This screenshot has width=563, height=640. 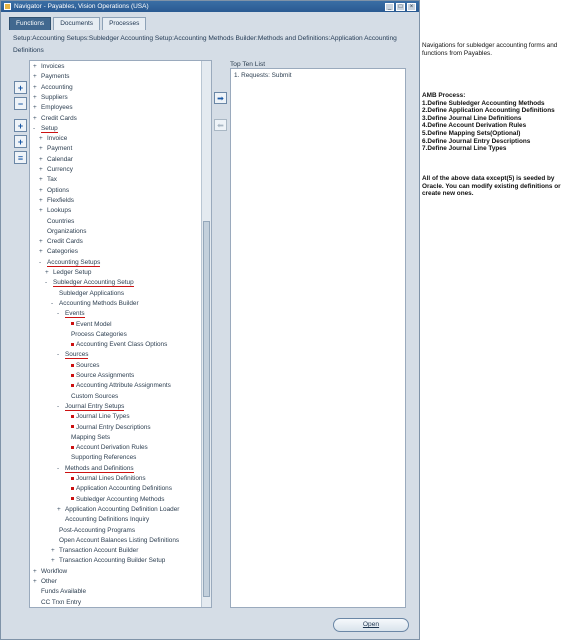 I want to click on tree-item-label: Categories, so click(x=62, y=251).